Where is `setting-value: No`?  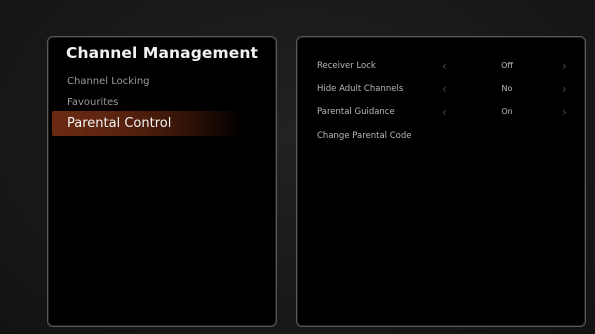
setting-value: No is located at coordinates (507, 88).